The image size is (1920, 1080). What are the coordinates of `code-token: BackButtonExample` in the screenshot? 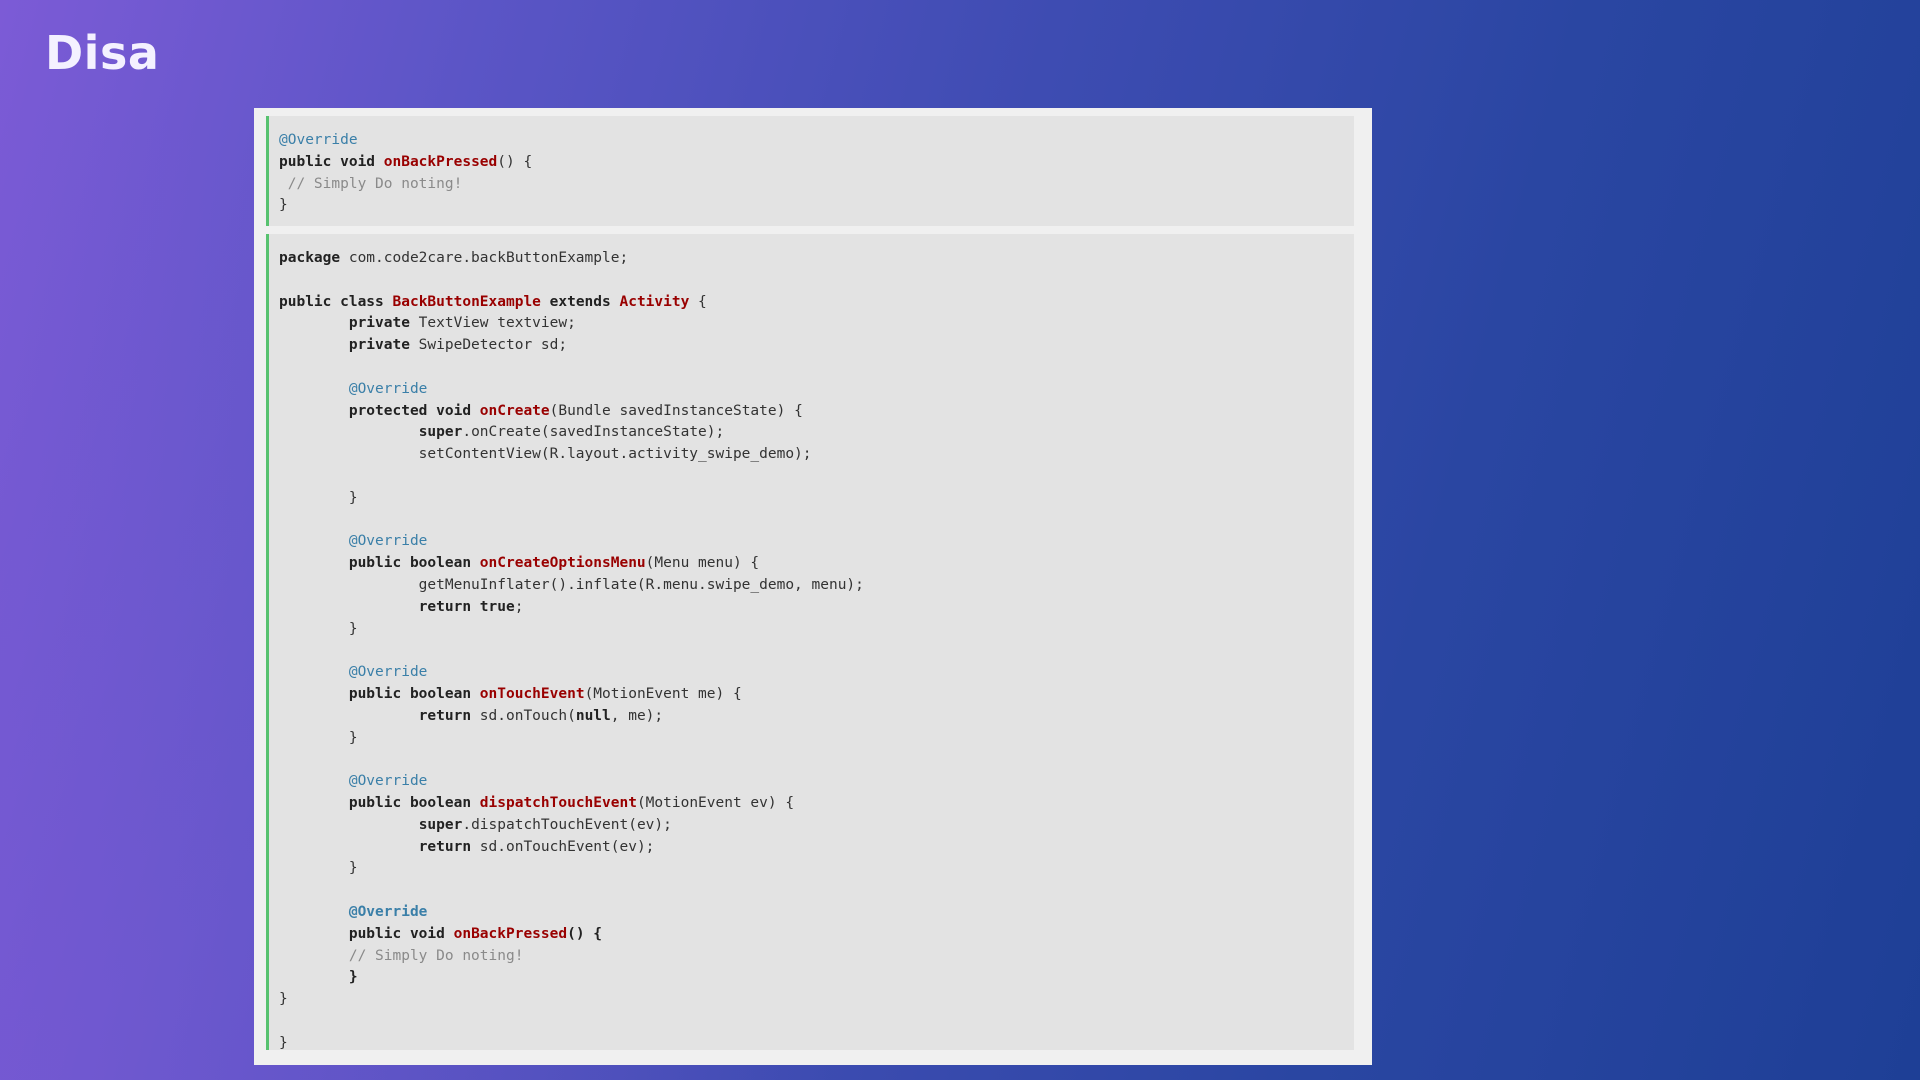 It's located at (466, 301).